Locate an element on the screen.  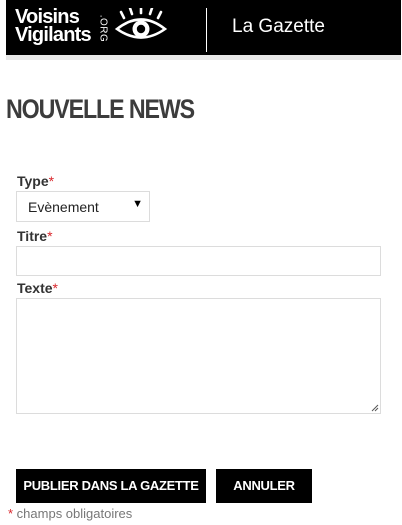
page-title: NOUVELLE NEWS is located at coordinates (100, 109).